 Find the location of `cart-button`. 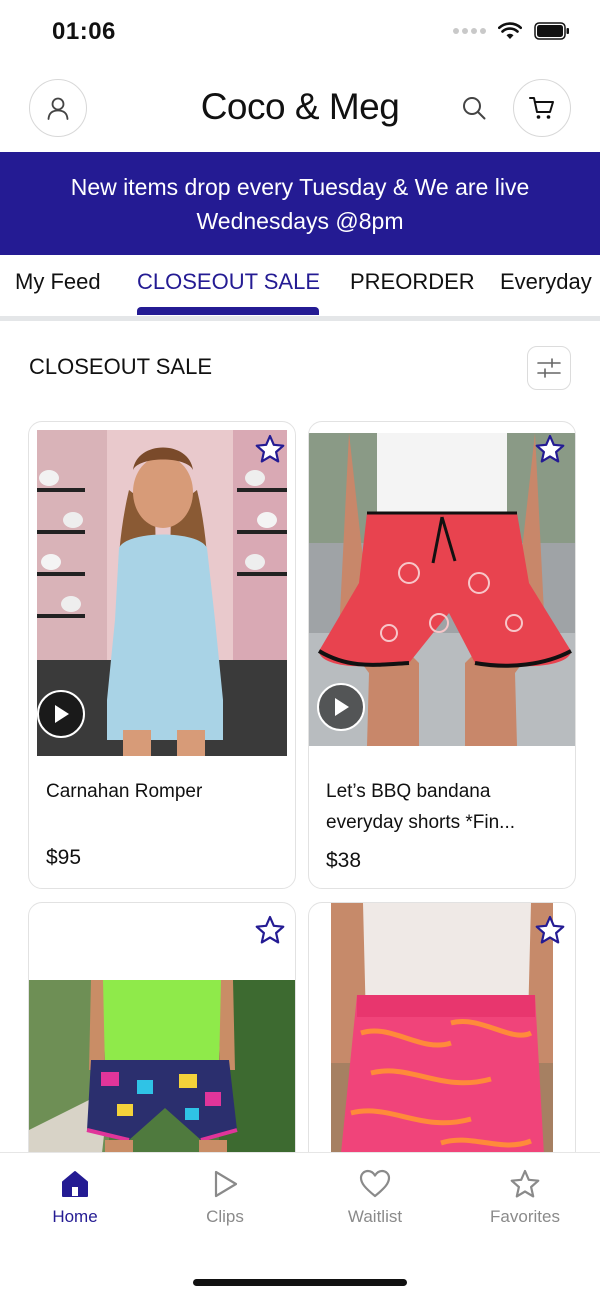

cart-button is located at coordinates (542, 108).